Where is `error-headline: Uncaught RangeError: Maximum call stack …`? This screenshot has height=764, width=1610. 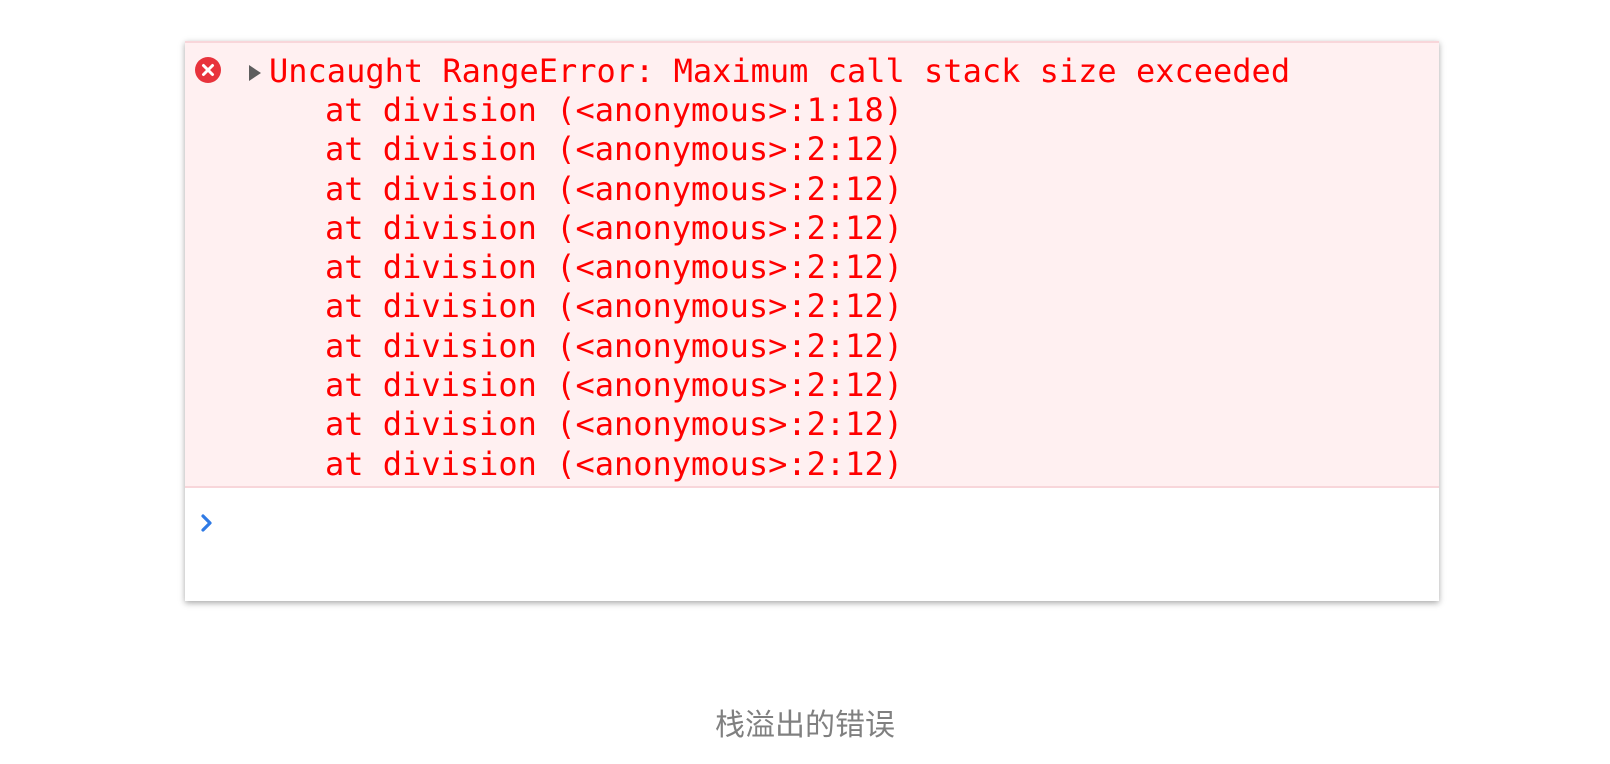
error-headline: Uncaught RangeError: Maximum call stack … is located at coordinates (779, 71).